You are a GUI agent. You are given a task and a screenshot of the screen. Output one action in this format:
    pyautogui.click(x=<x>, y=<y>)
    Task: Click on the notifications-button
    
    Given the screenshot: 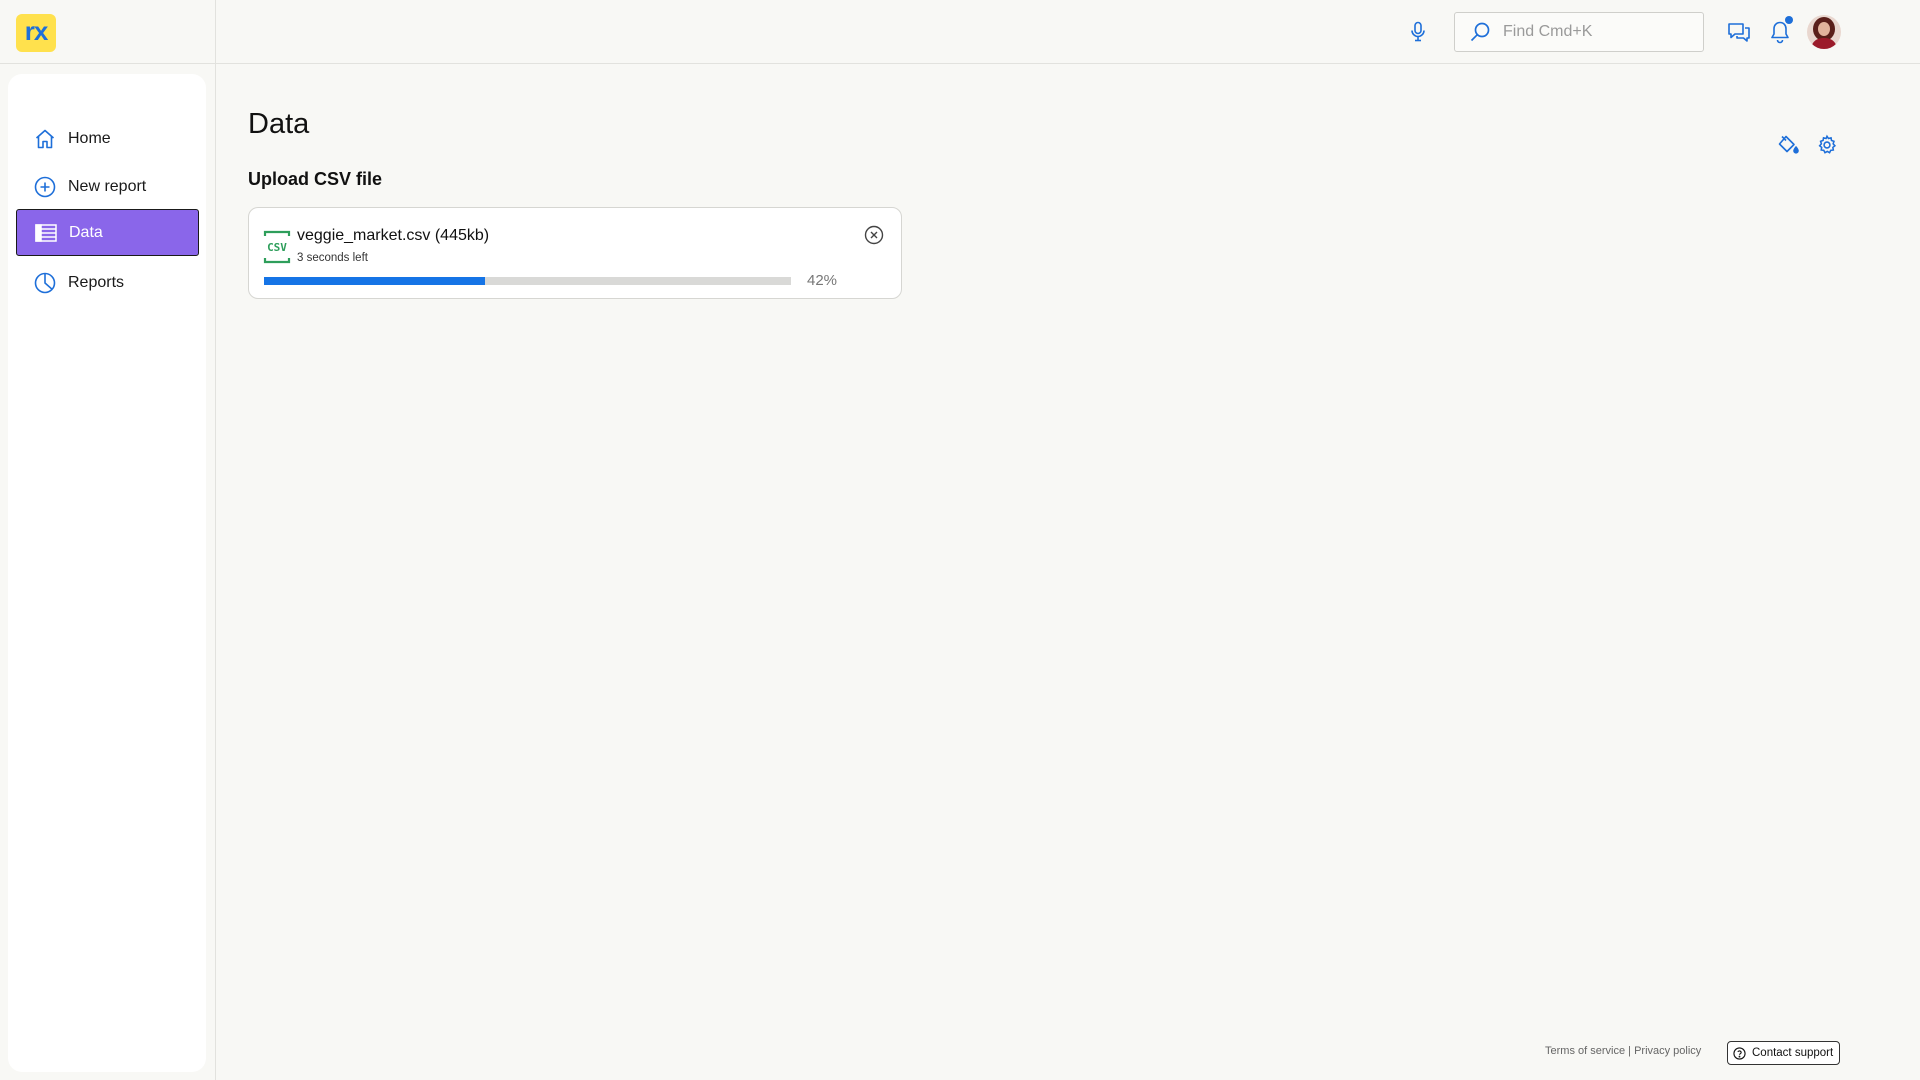 What is the action you would take?
    pyautogui.click(x=1780, y=31)
    